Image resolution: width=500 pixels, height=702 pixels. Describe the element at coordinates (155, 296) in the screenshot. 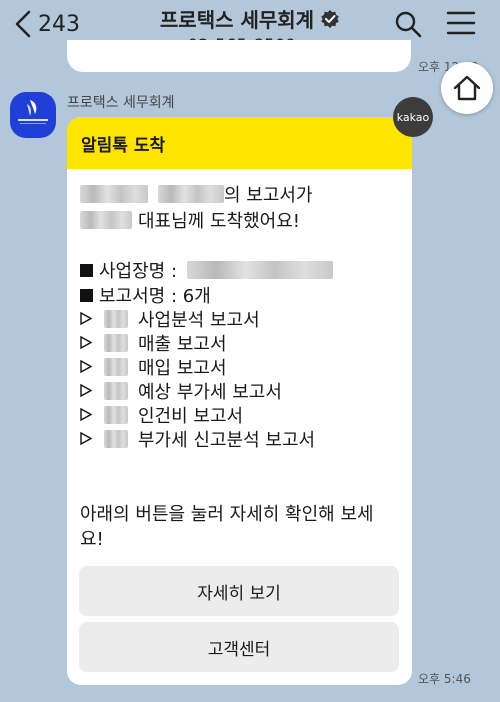

I see `report-count-label: 보고서명 : 6개` at that location.